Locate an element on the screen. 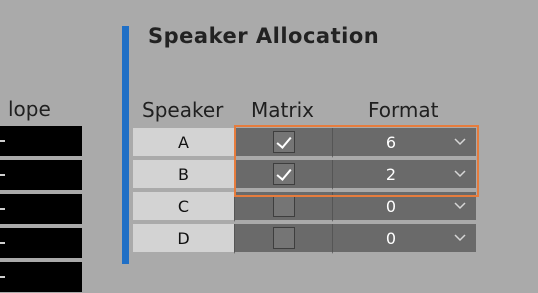 This screenshot has width=538, height=293. speaker-label: A is located at coordinates (183, 143).